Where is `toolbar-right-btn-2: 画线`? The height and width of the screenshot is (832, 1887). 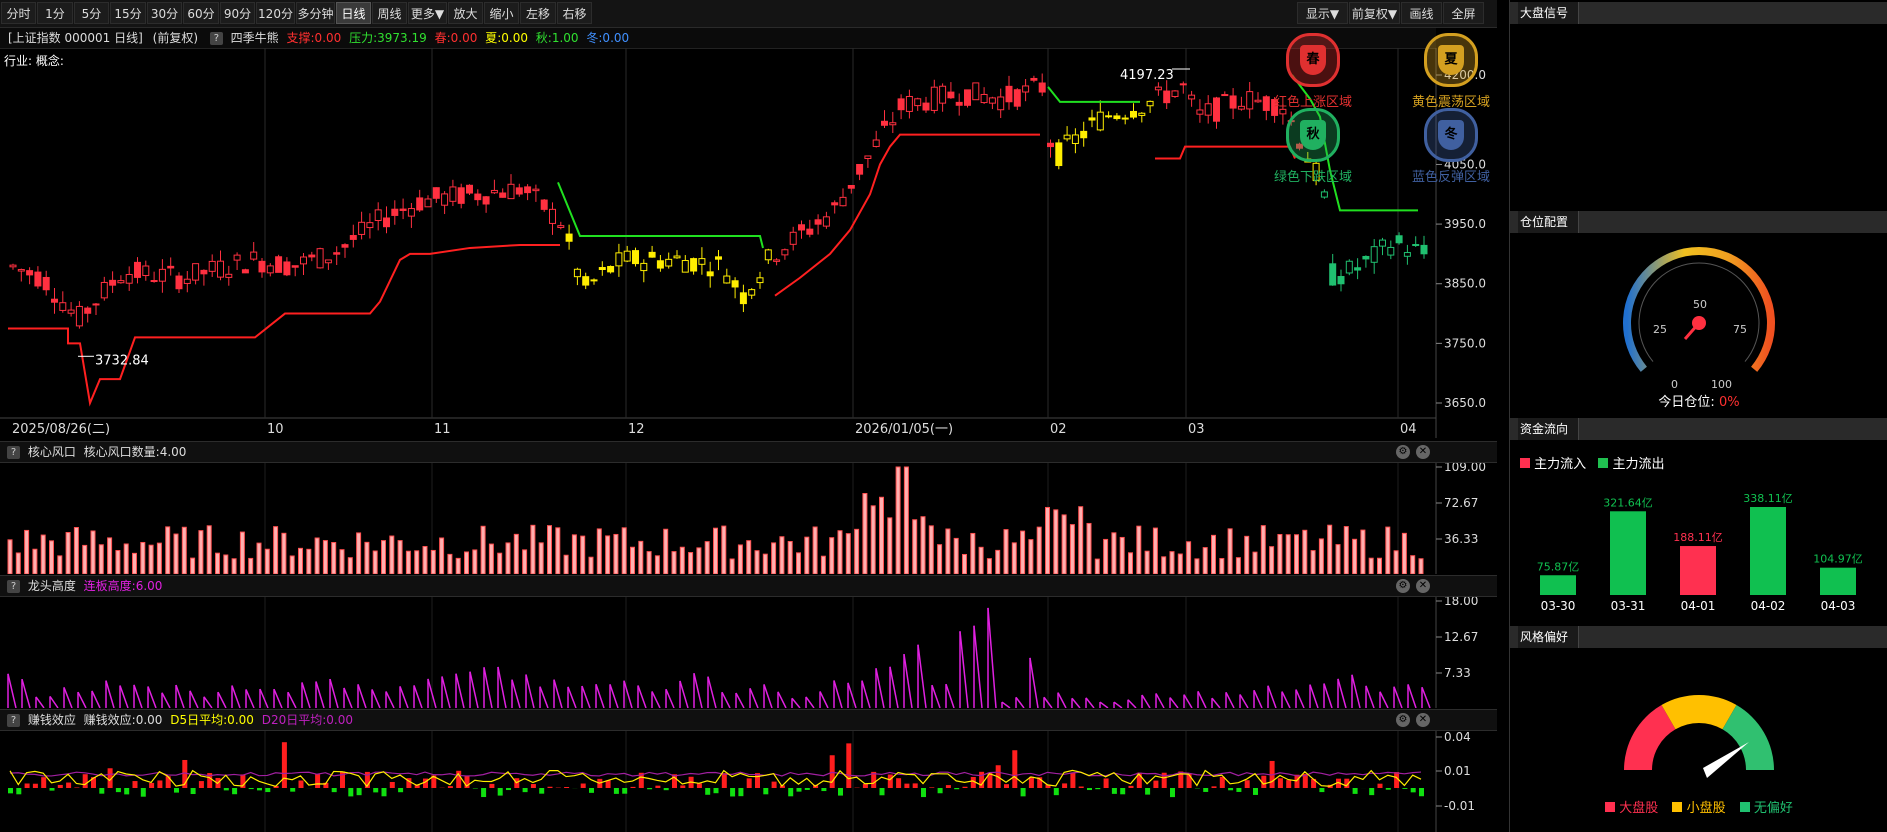
toolbar-right-btn-2: 画线 is located at coordinates (1421, 13).